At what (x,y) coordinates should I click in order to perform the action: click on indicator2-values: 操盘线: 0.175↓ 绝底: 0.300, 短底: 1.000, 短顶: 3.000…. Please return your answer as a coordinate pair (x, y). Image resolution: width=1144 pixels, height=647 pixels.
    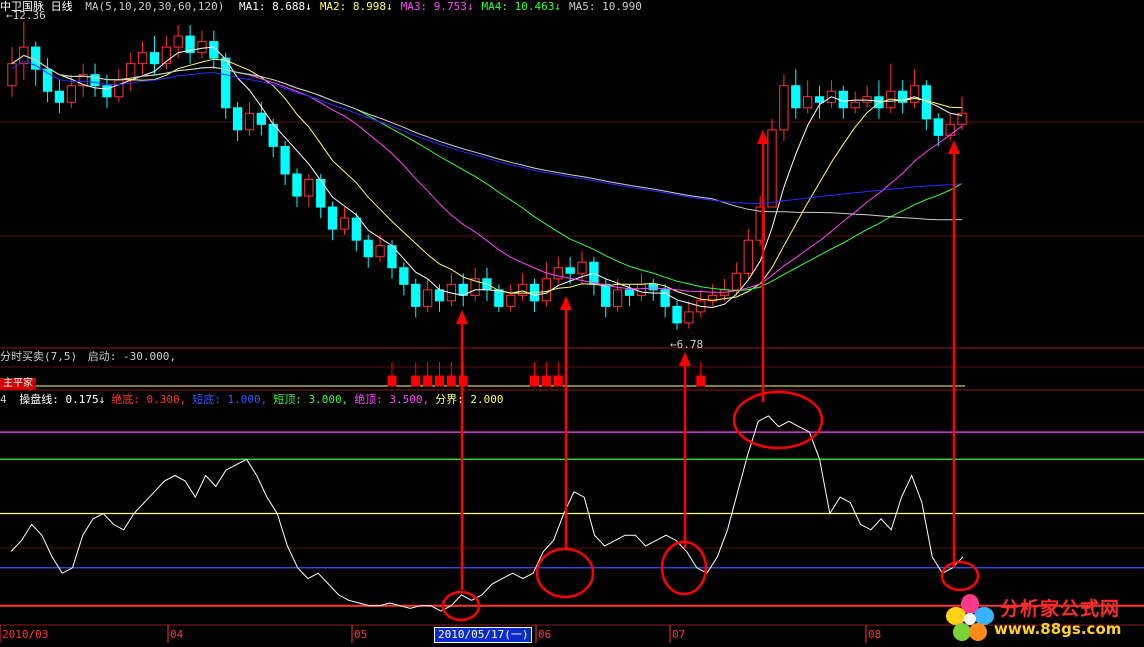
    Looking at the image, I should click on (258, 399).